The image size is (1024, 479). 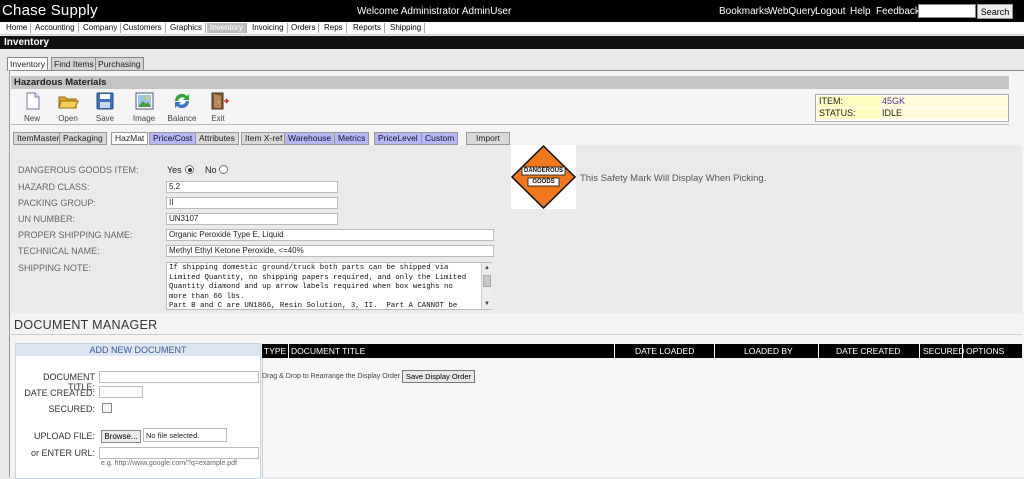 I want to click on nav-invoicing: Invoicing, so click(x=268, y=28).